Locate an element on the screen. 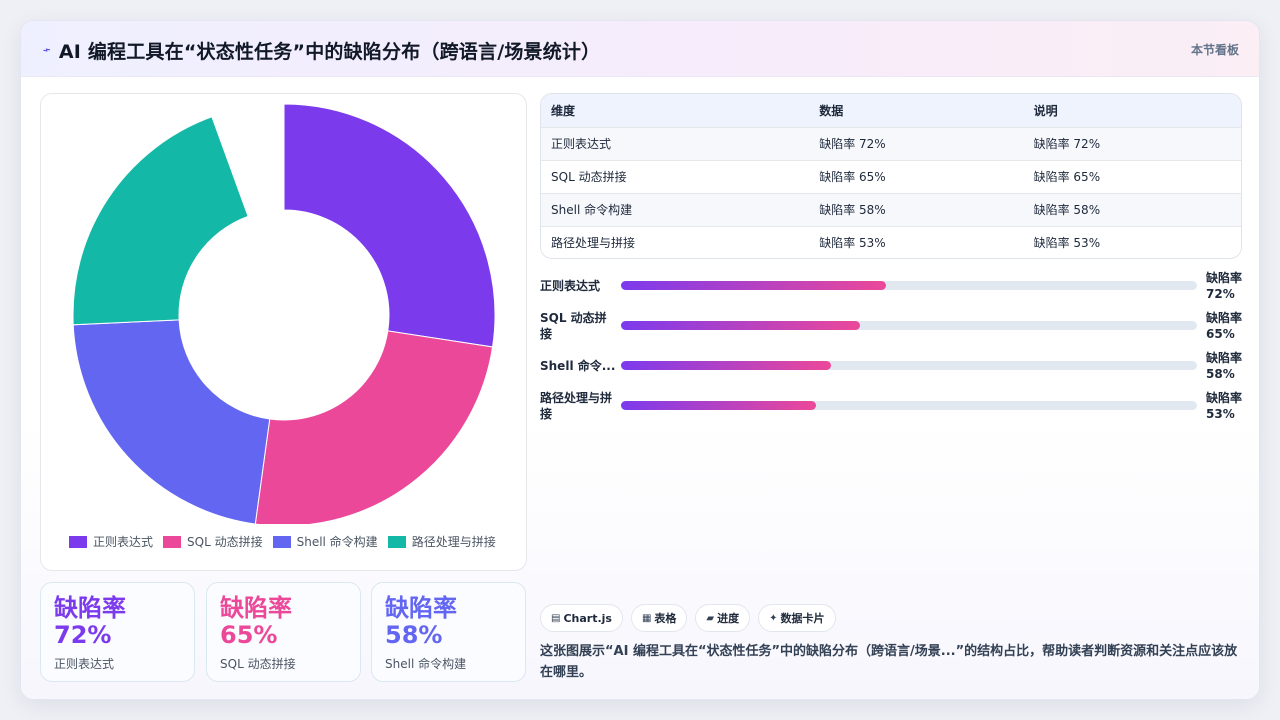 The height and width of the screenshot is (720, 1280). table-cell: 路径处理与拼接 is located at coordinates (675, 242).